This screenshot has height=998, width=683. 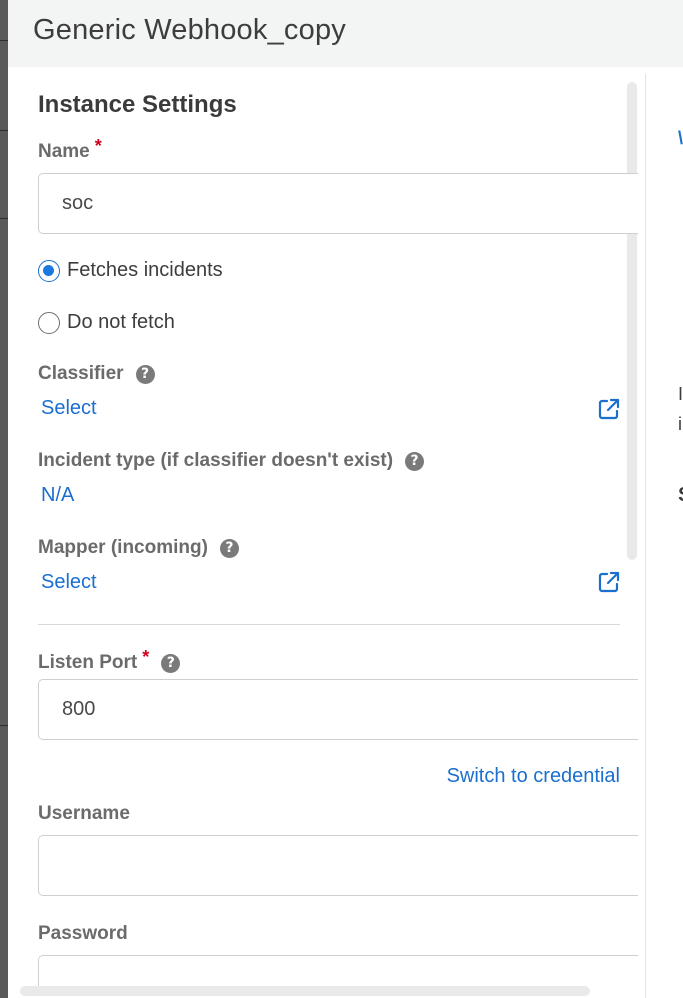 What do you see at coordinates (49, 322) in the screenshot?
I see `radio-unselected-icon` at bounding box center [49, 322].